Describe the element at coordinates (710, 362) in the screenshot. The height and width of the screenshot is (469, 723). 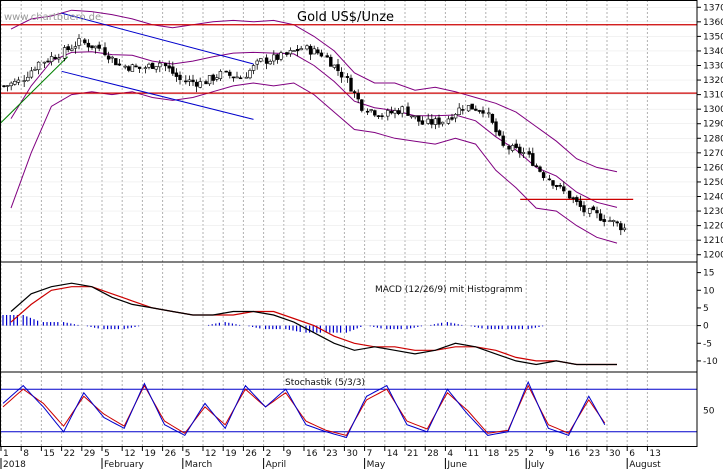
I see `macd-tick-label: -10` at that location.